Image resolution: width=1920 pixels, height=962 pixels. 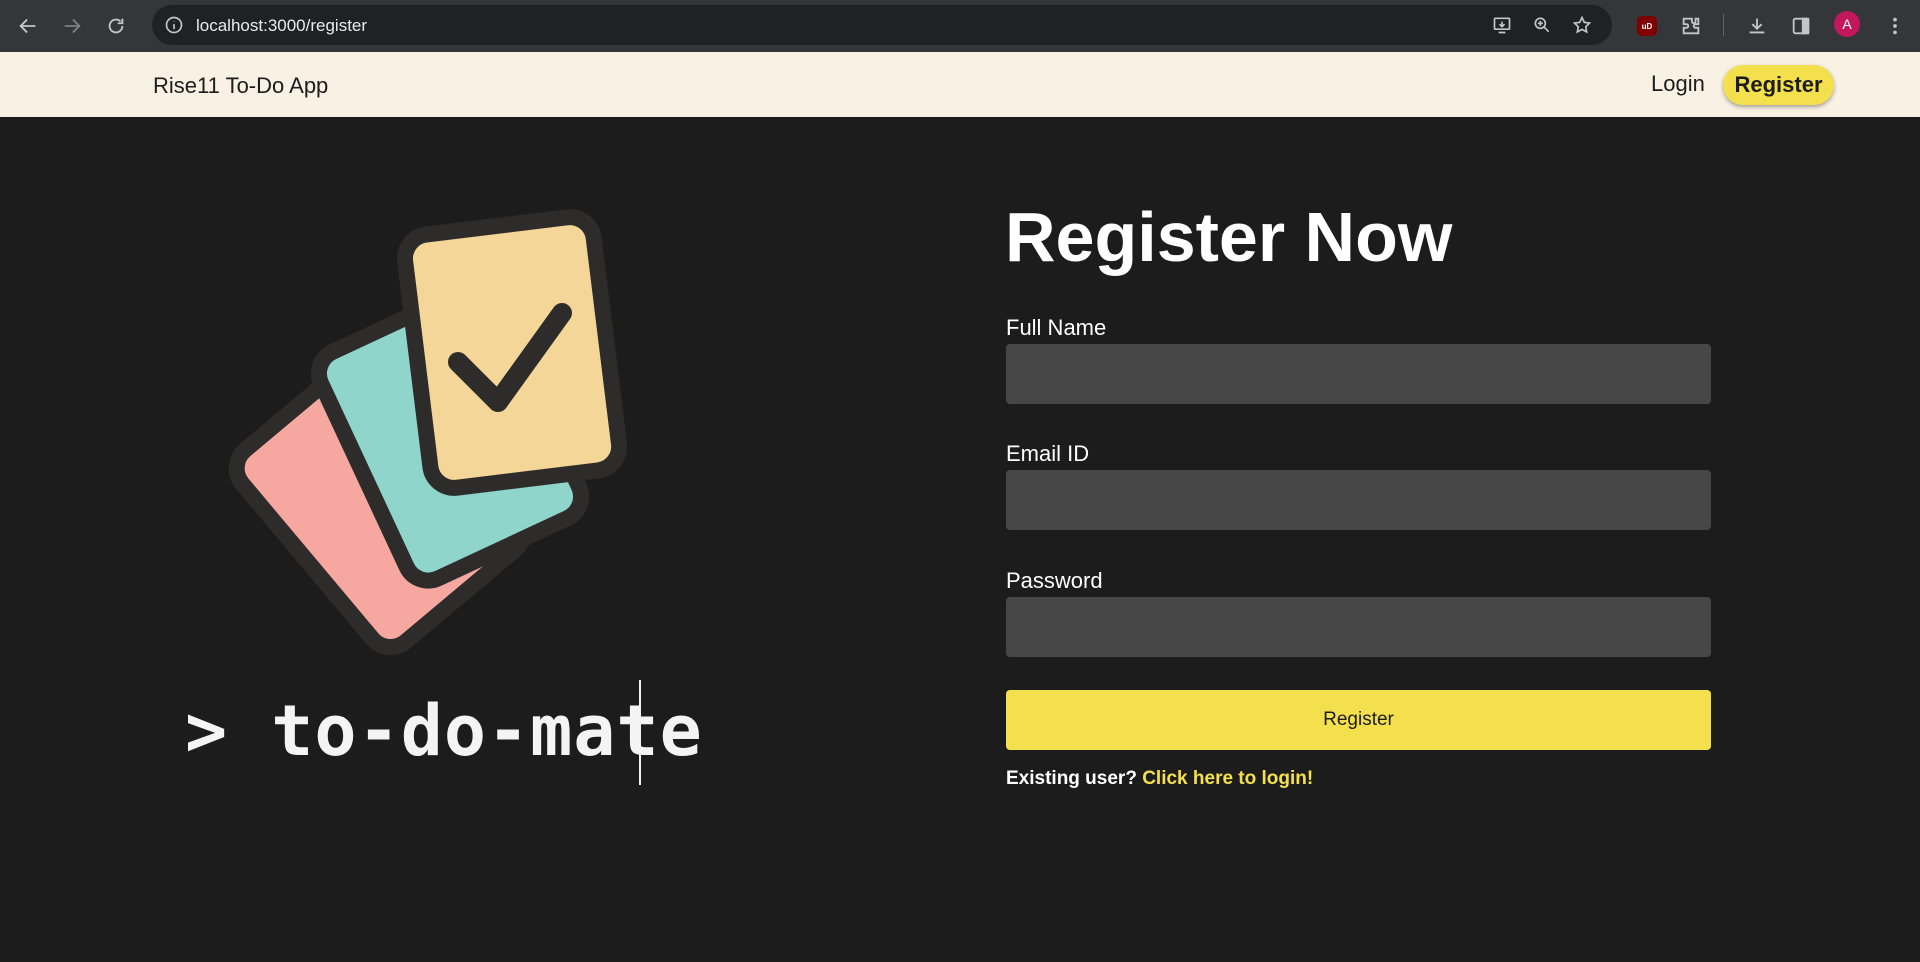 What do you see at coordinates (1056, 327) in the screenshot?
I see `full-name-label: Full Name` at bounding box center [1056, 327].